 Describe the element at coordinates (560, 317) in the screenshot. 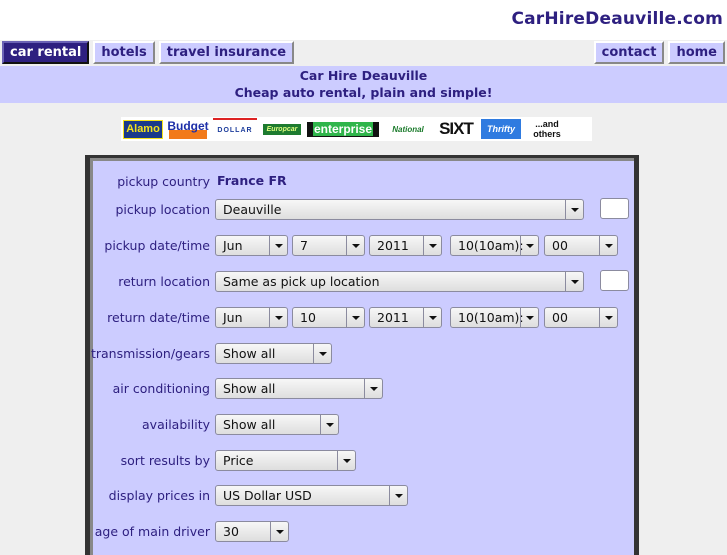

I see `return-minute-value: 00` at that location.